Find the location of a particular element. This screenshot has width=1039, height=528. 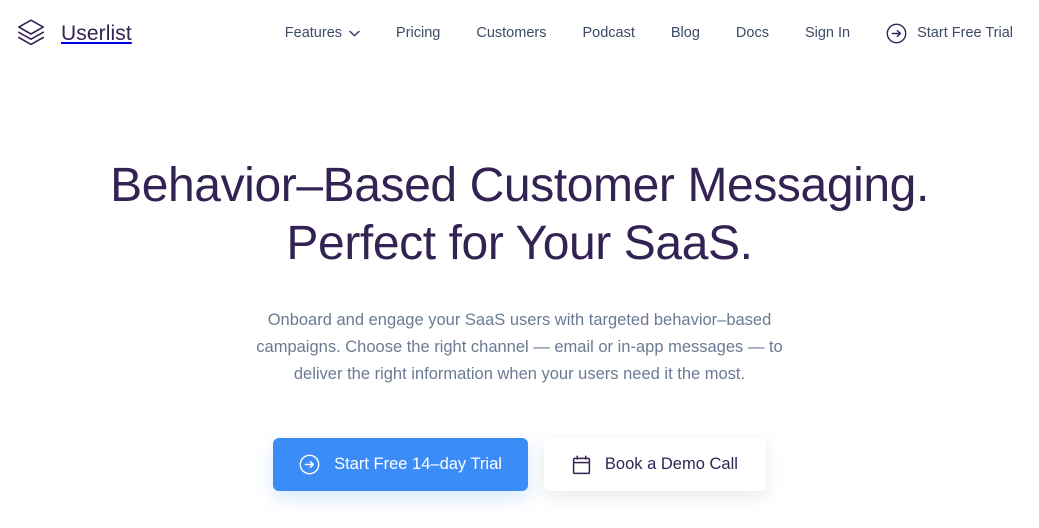

start-free-trial-button: Start Free 14–day Trial is located at coordinates (400, 464).